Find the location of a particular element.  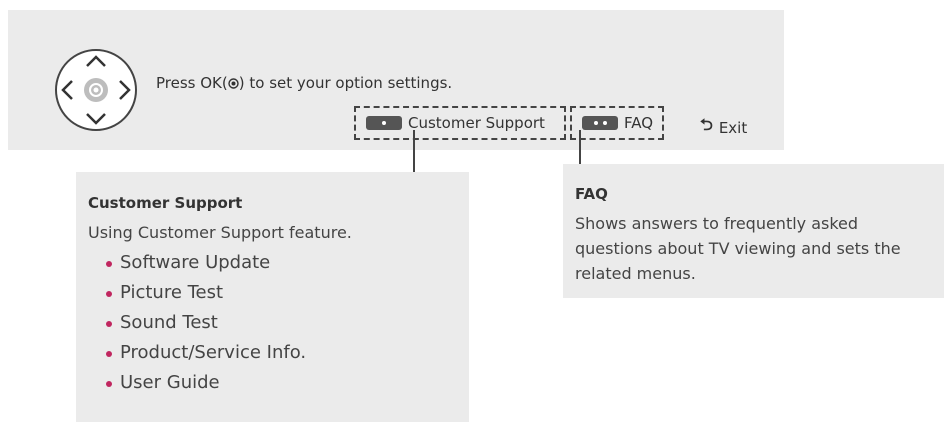

exit-label: Exit is located at coordinates (733, 127).